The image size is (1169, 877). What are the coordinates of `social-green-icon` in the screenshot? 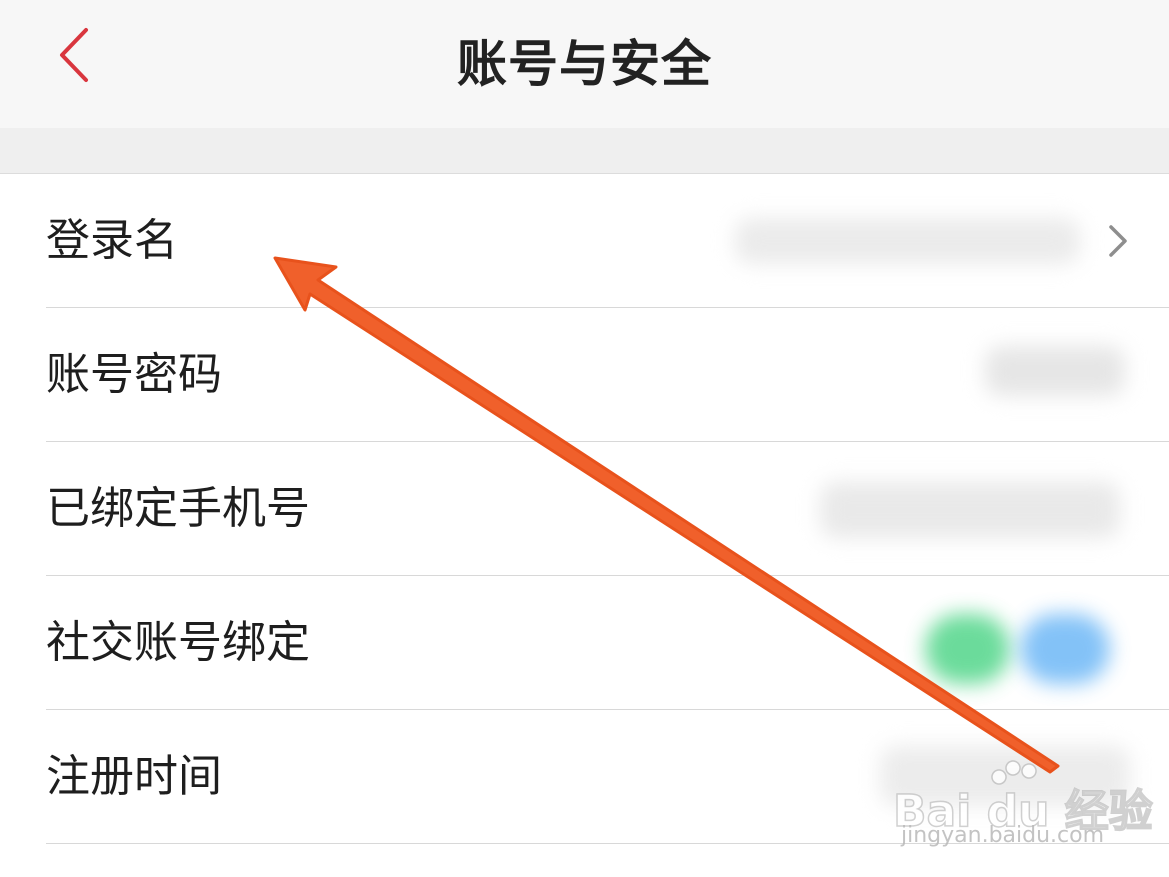 It's located at (967, 649).